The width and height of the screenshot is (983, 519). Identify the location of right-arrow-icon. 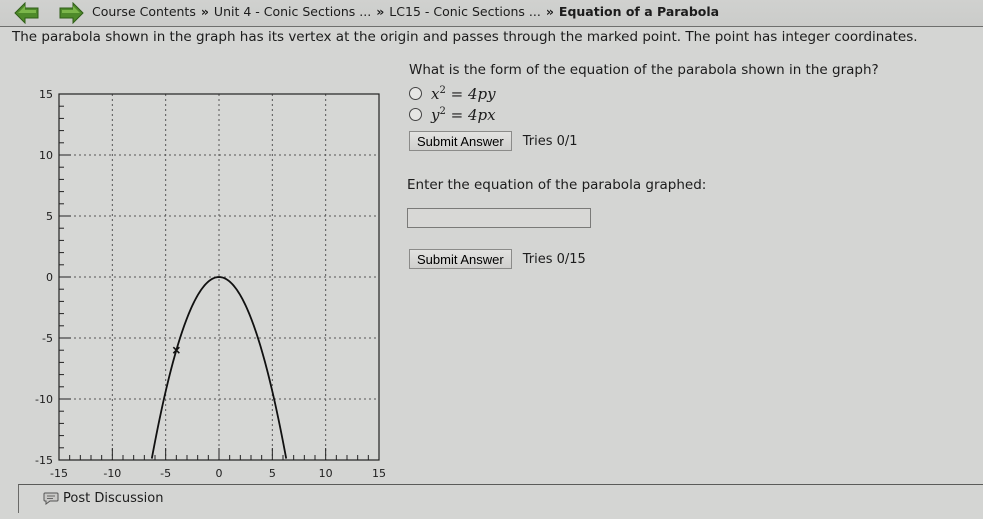
(71, 13).